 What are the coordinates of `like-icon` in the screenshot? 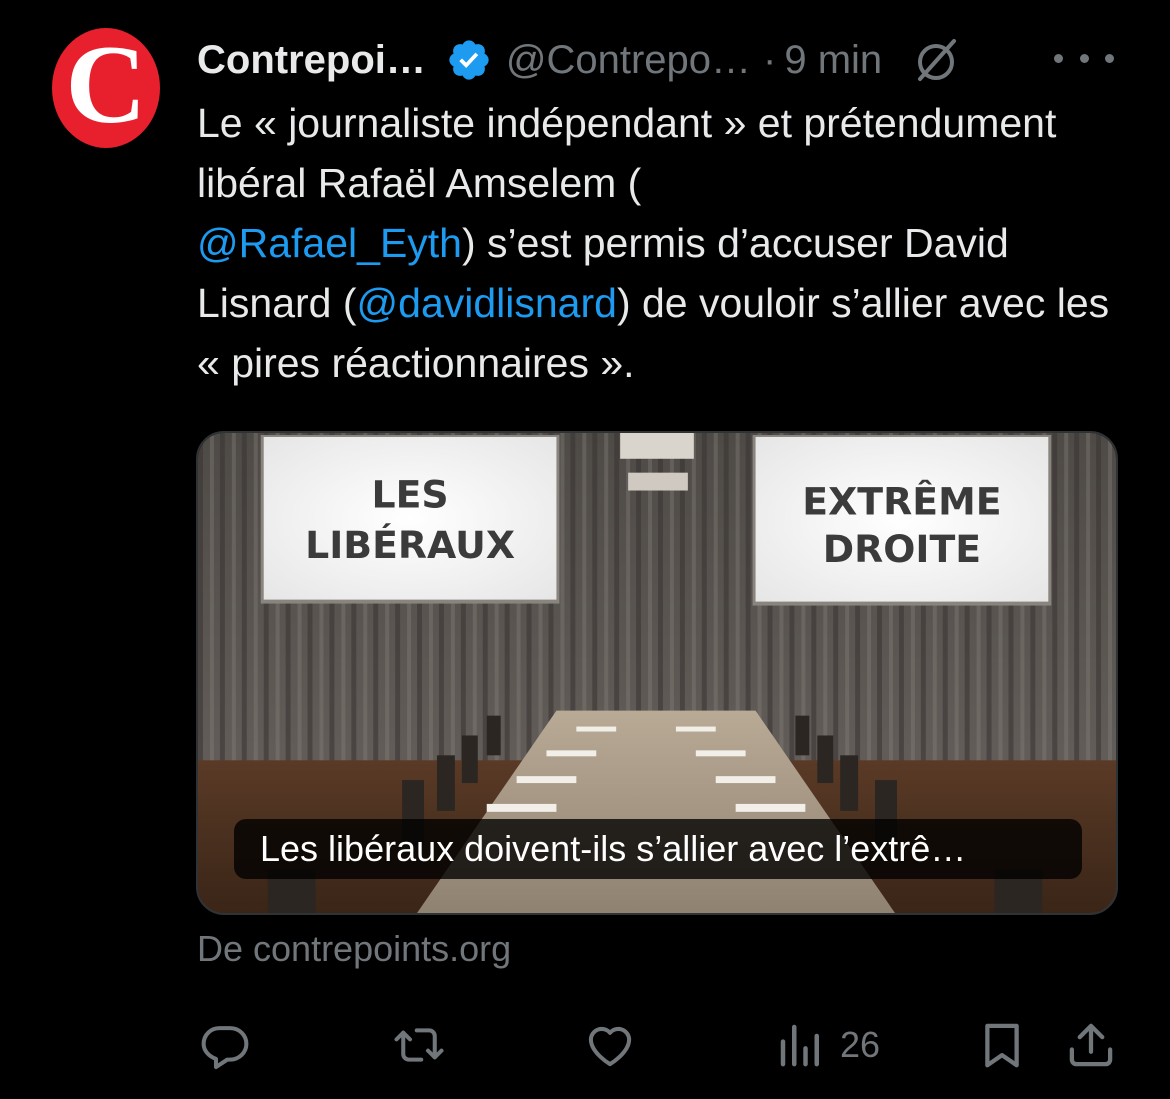 It's located at (610, 1046).